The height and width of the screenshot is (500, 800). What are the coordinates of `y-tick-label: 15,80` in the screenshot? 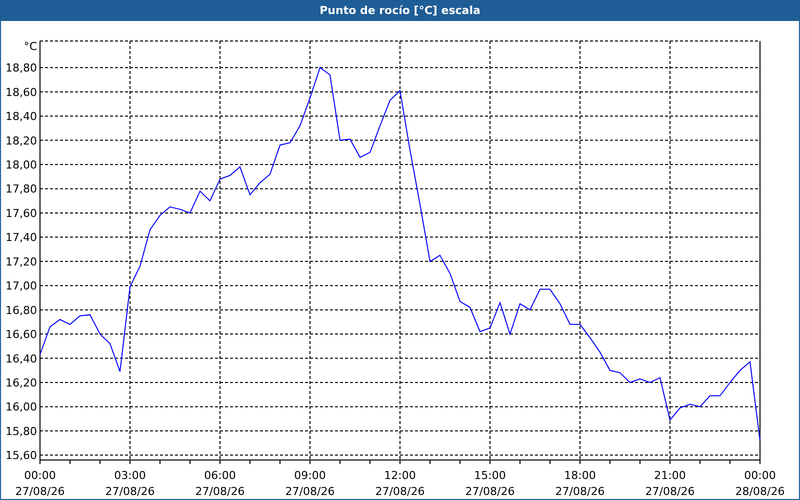 It's located at (21, 431).